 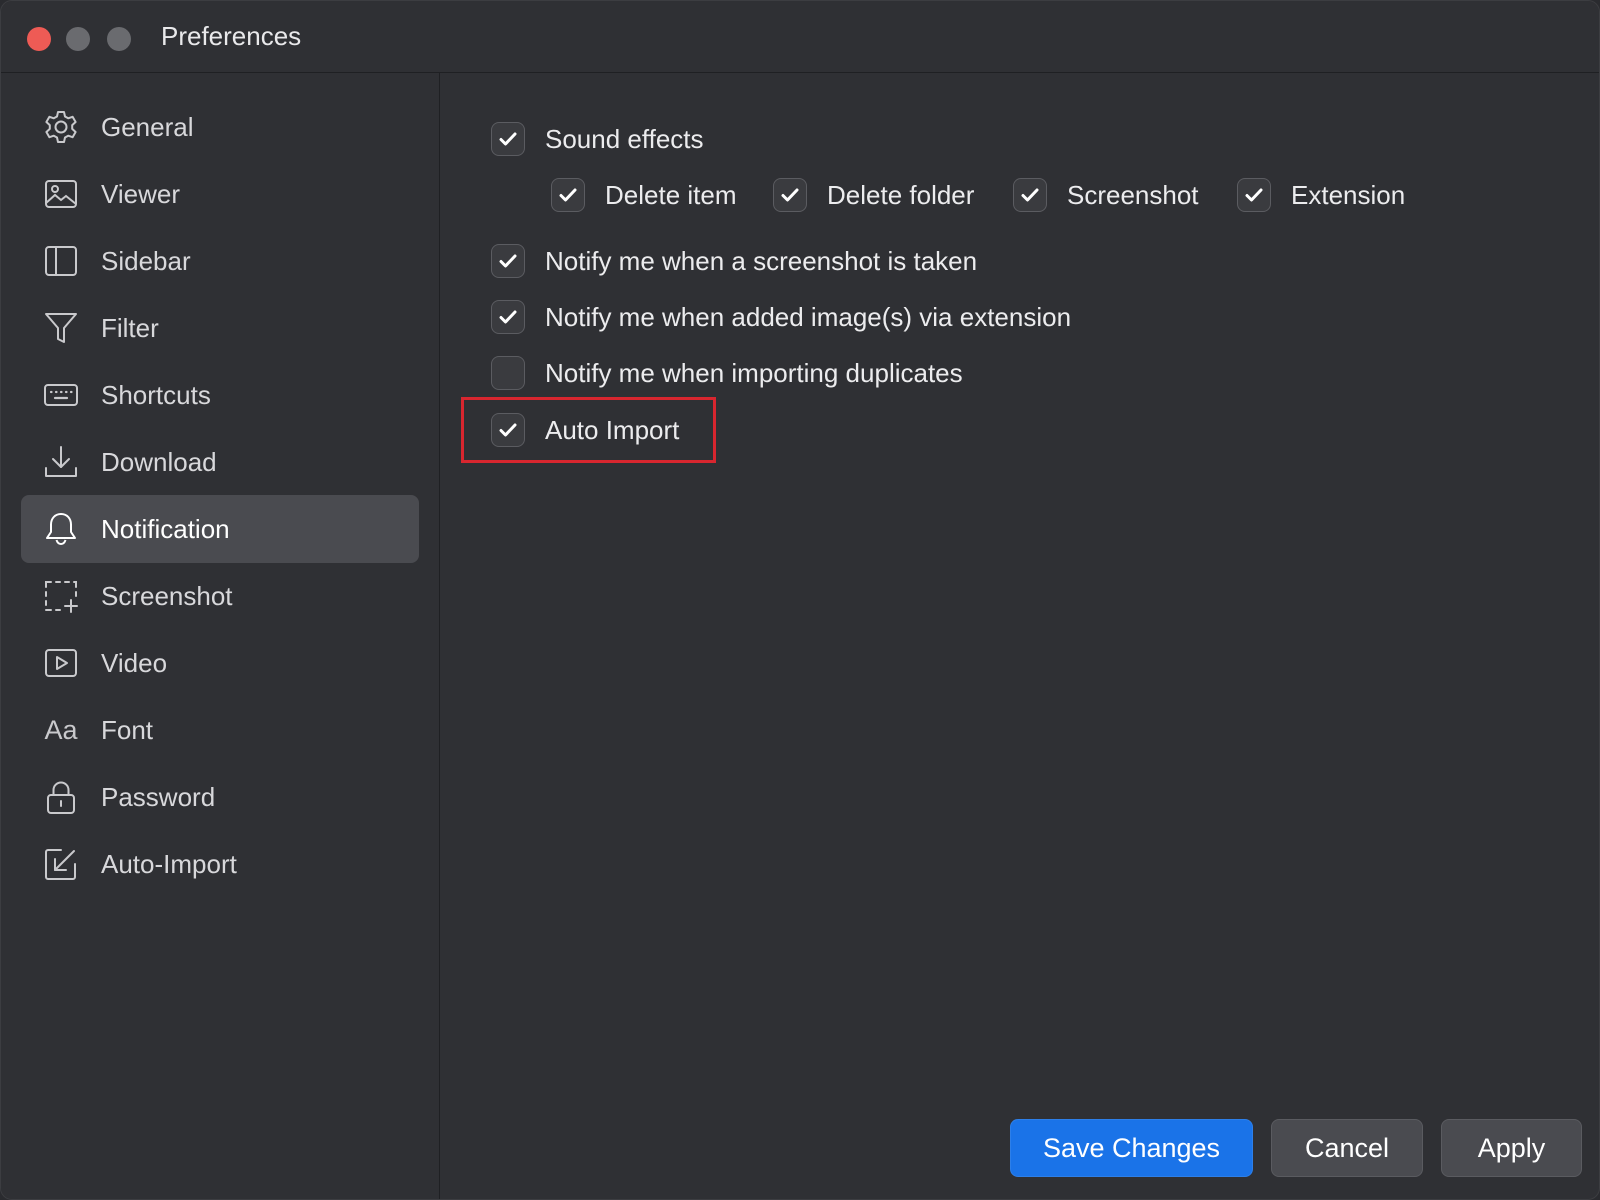 What do you see at coordinates (61, 127) in the screenshot?
I see `gear-icon` at bounding box center [61, 127].